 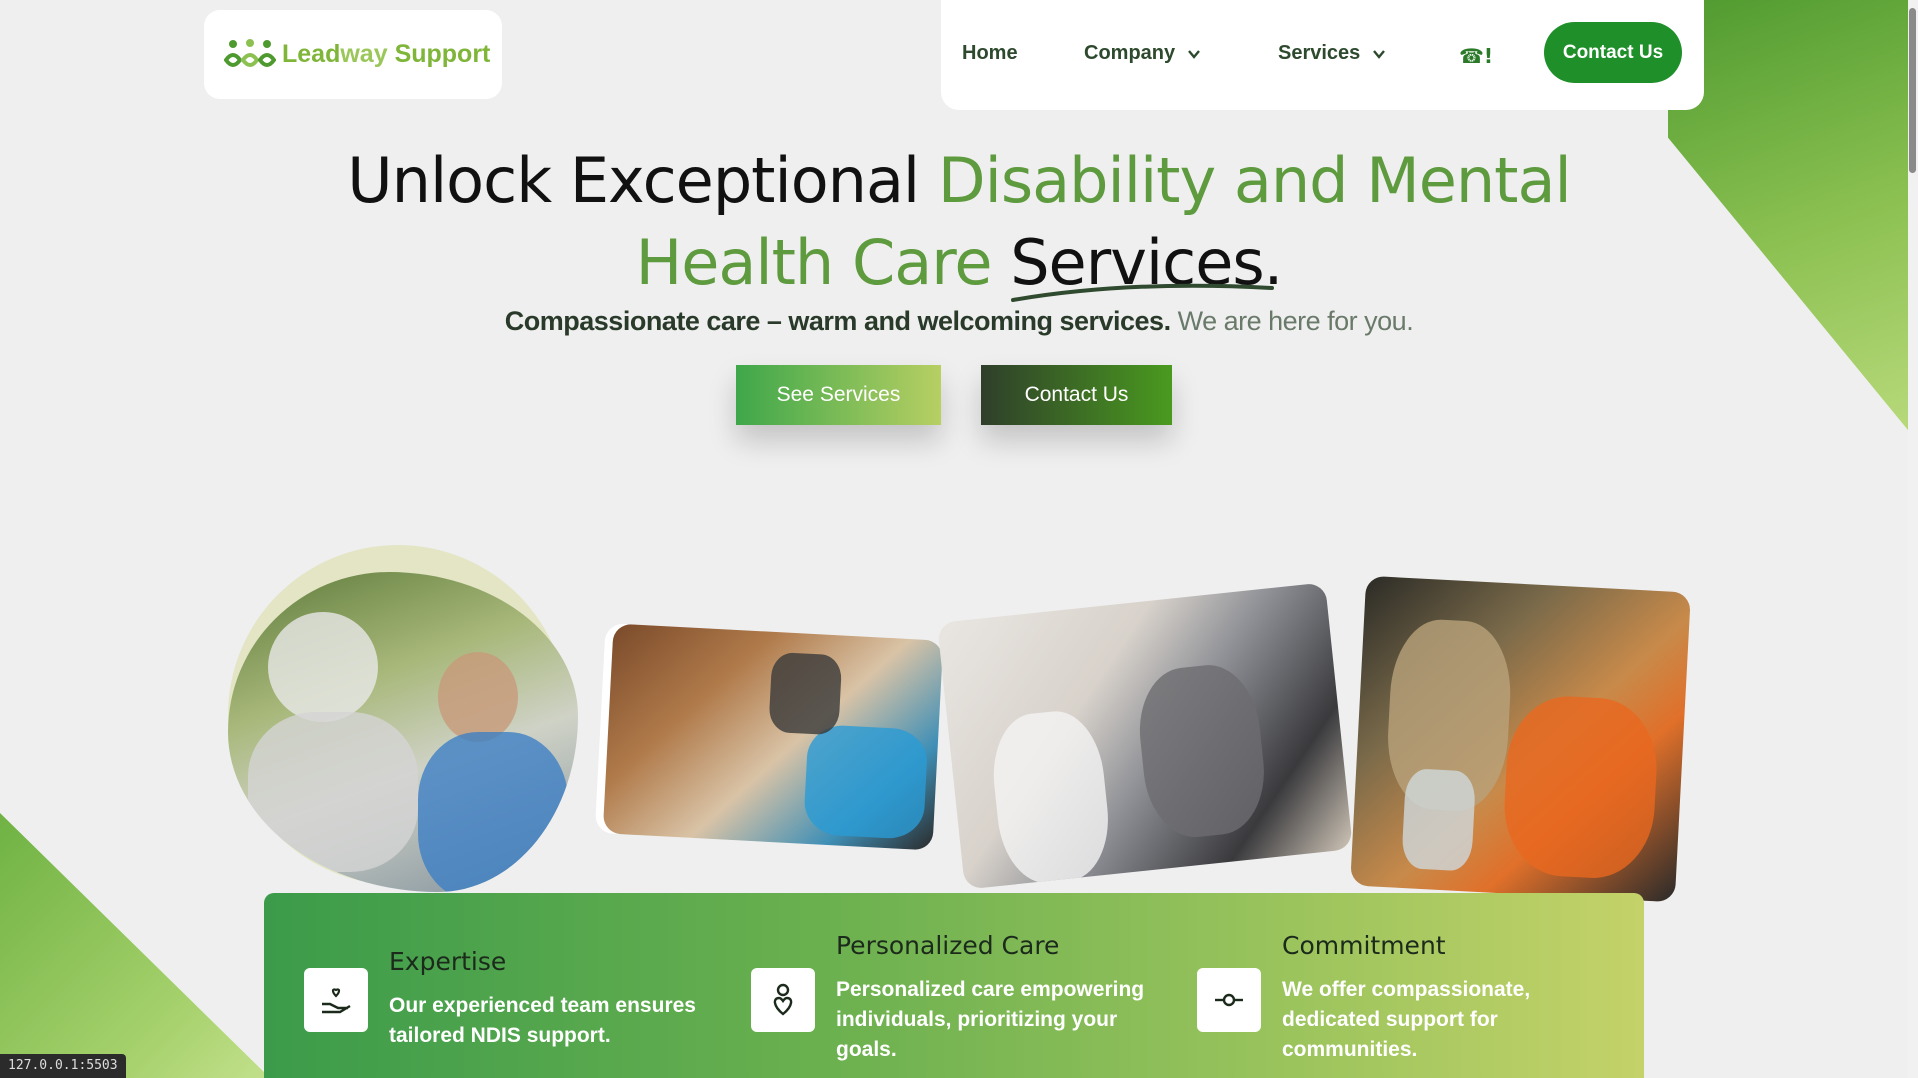 I want to click on feature-title-commitment: Commitment, so click(x=1364, y=945).